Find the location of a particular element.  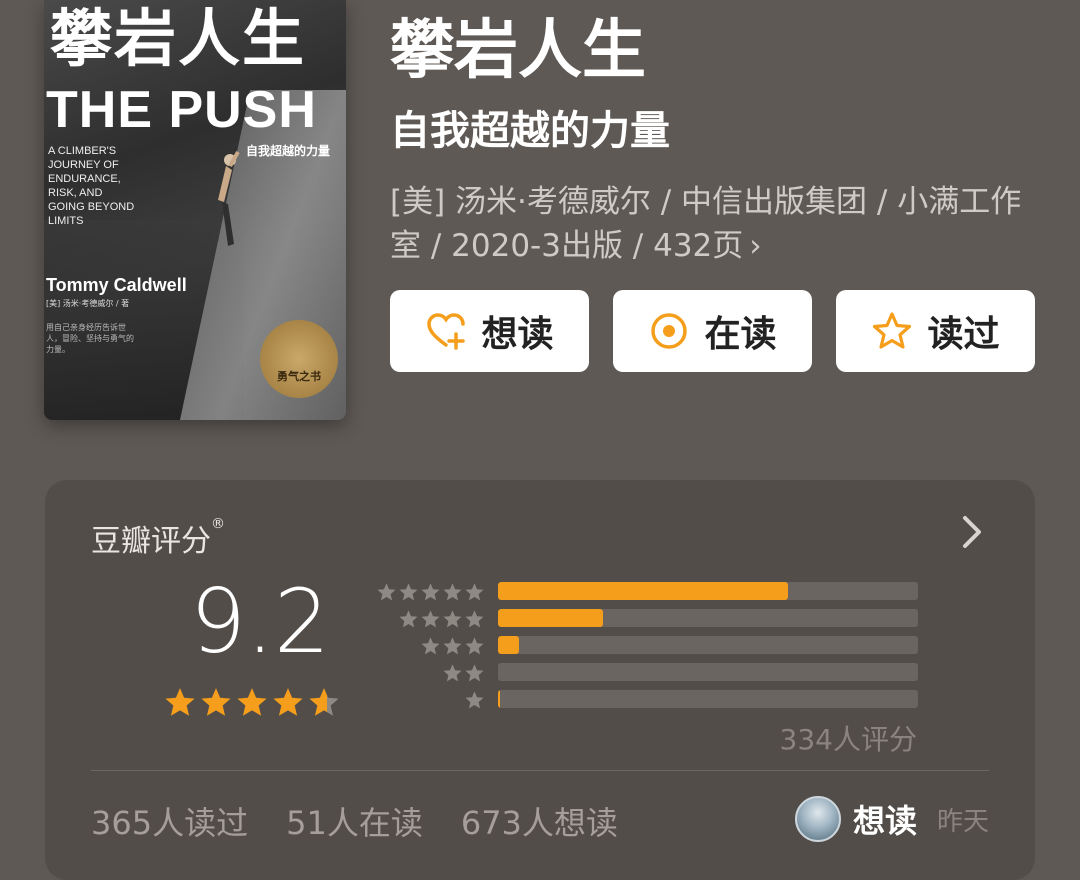

stat-reading: 51人在读 is located at coordinates (354, 821).